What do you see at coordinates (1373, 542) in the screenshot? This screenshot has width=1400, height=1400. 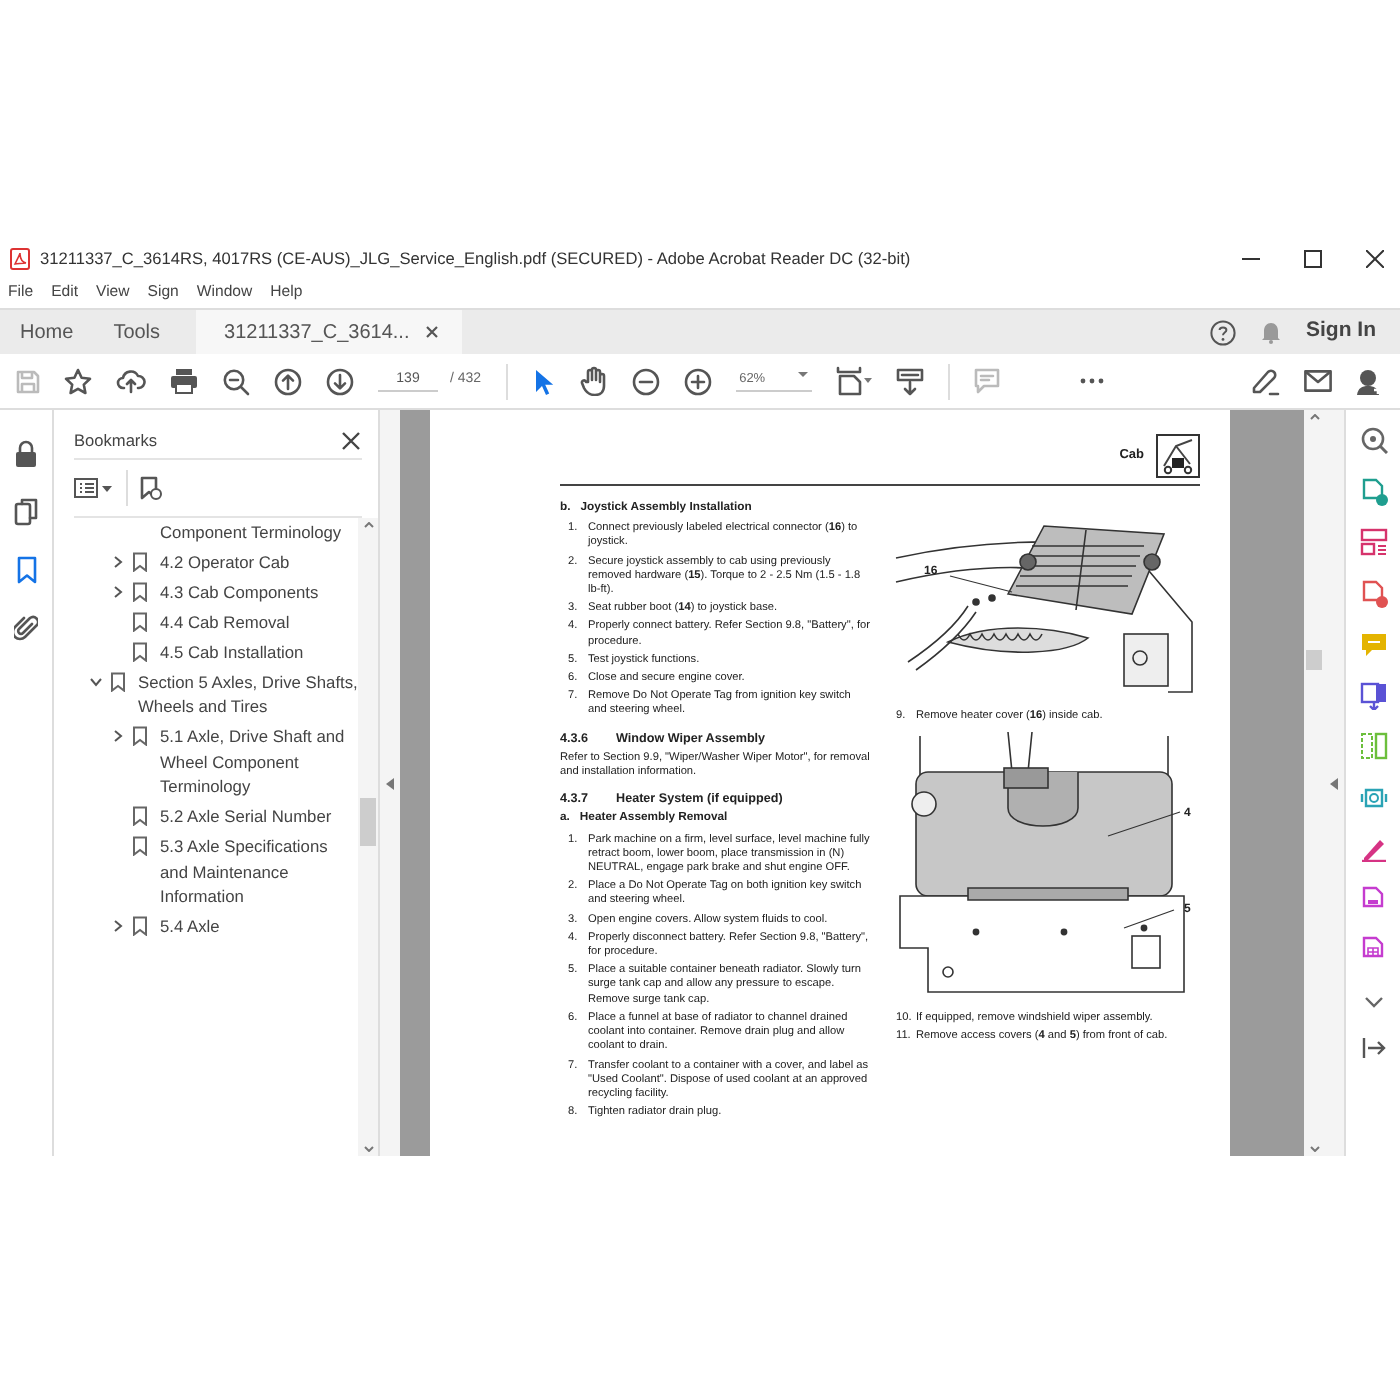 I see `page-layout-icon` at bounding box center [1373, 542].